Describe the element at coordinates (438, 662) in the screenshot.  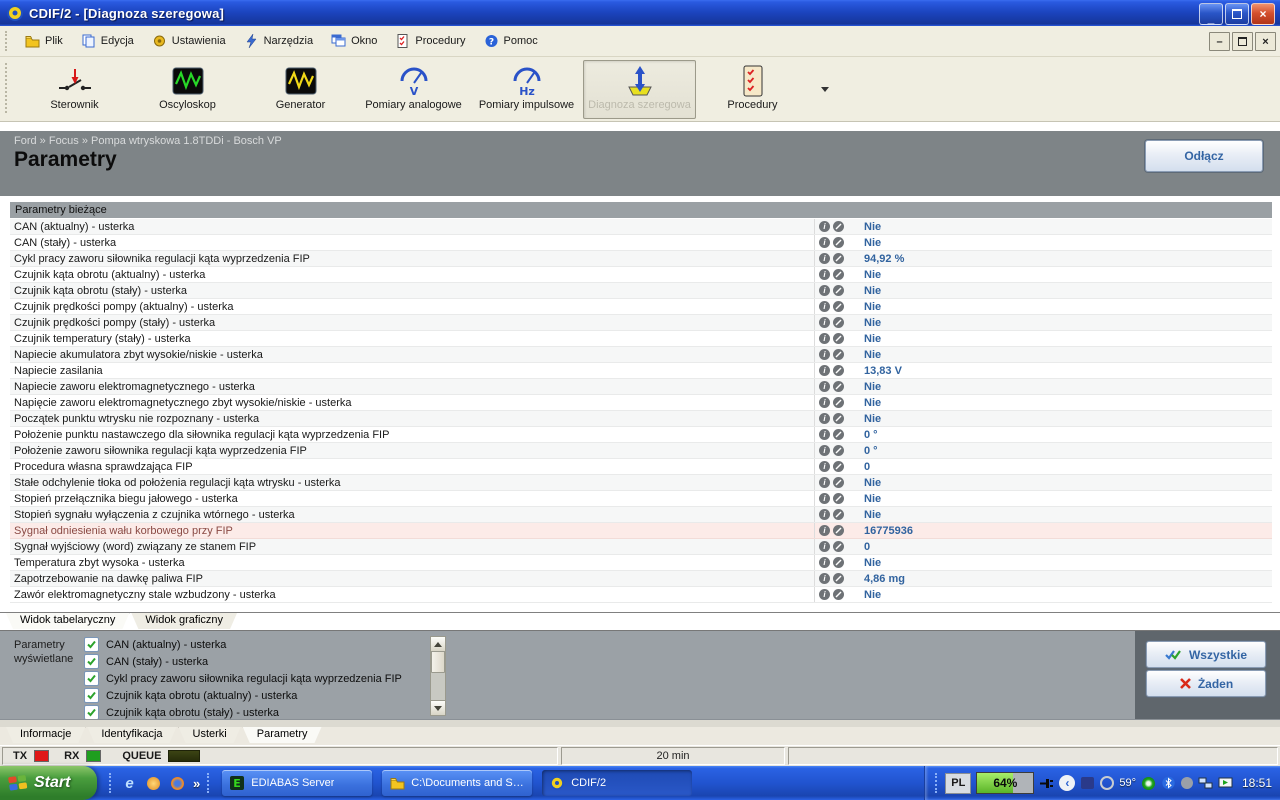
I see `scroll-thumb` at that location.